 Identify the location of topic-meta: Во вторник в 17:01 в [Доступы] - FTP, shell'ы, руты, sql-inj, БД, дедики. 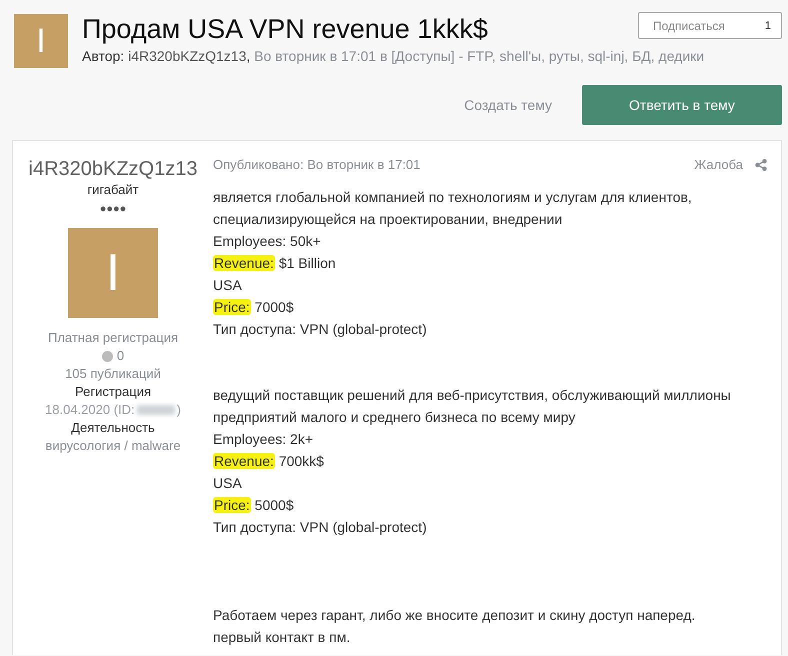
(479, 56).